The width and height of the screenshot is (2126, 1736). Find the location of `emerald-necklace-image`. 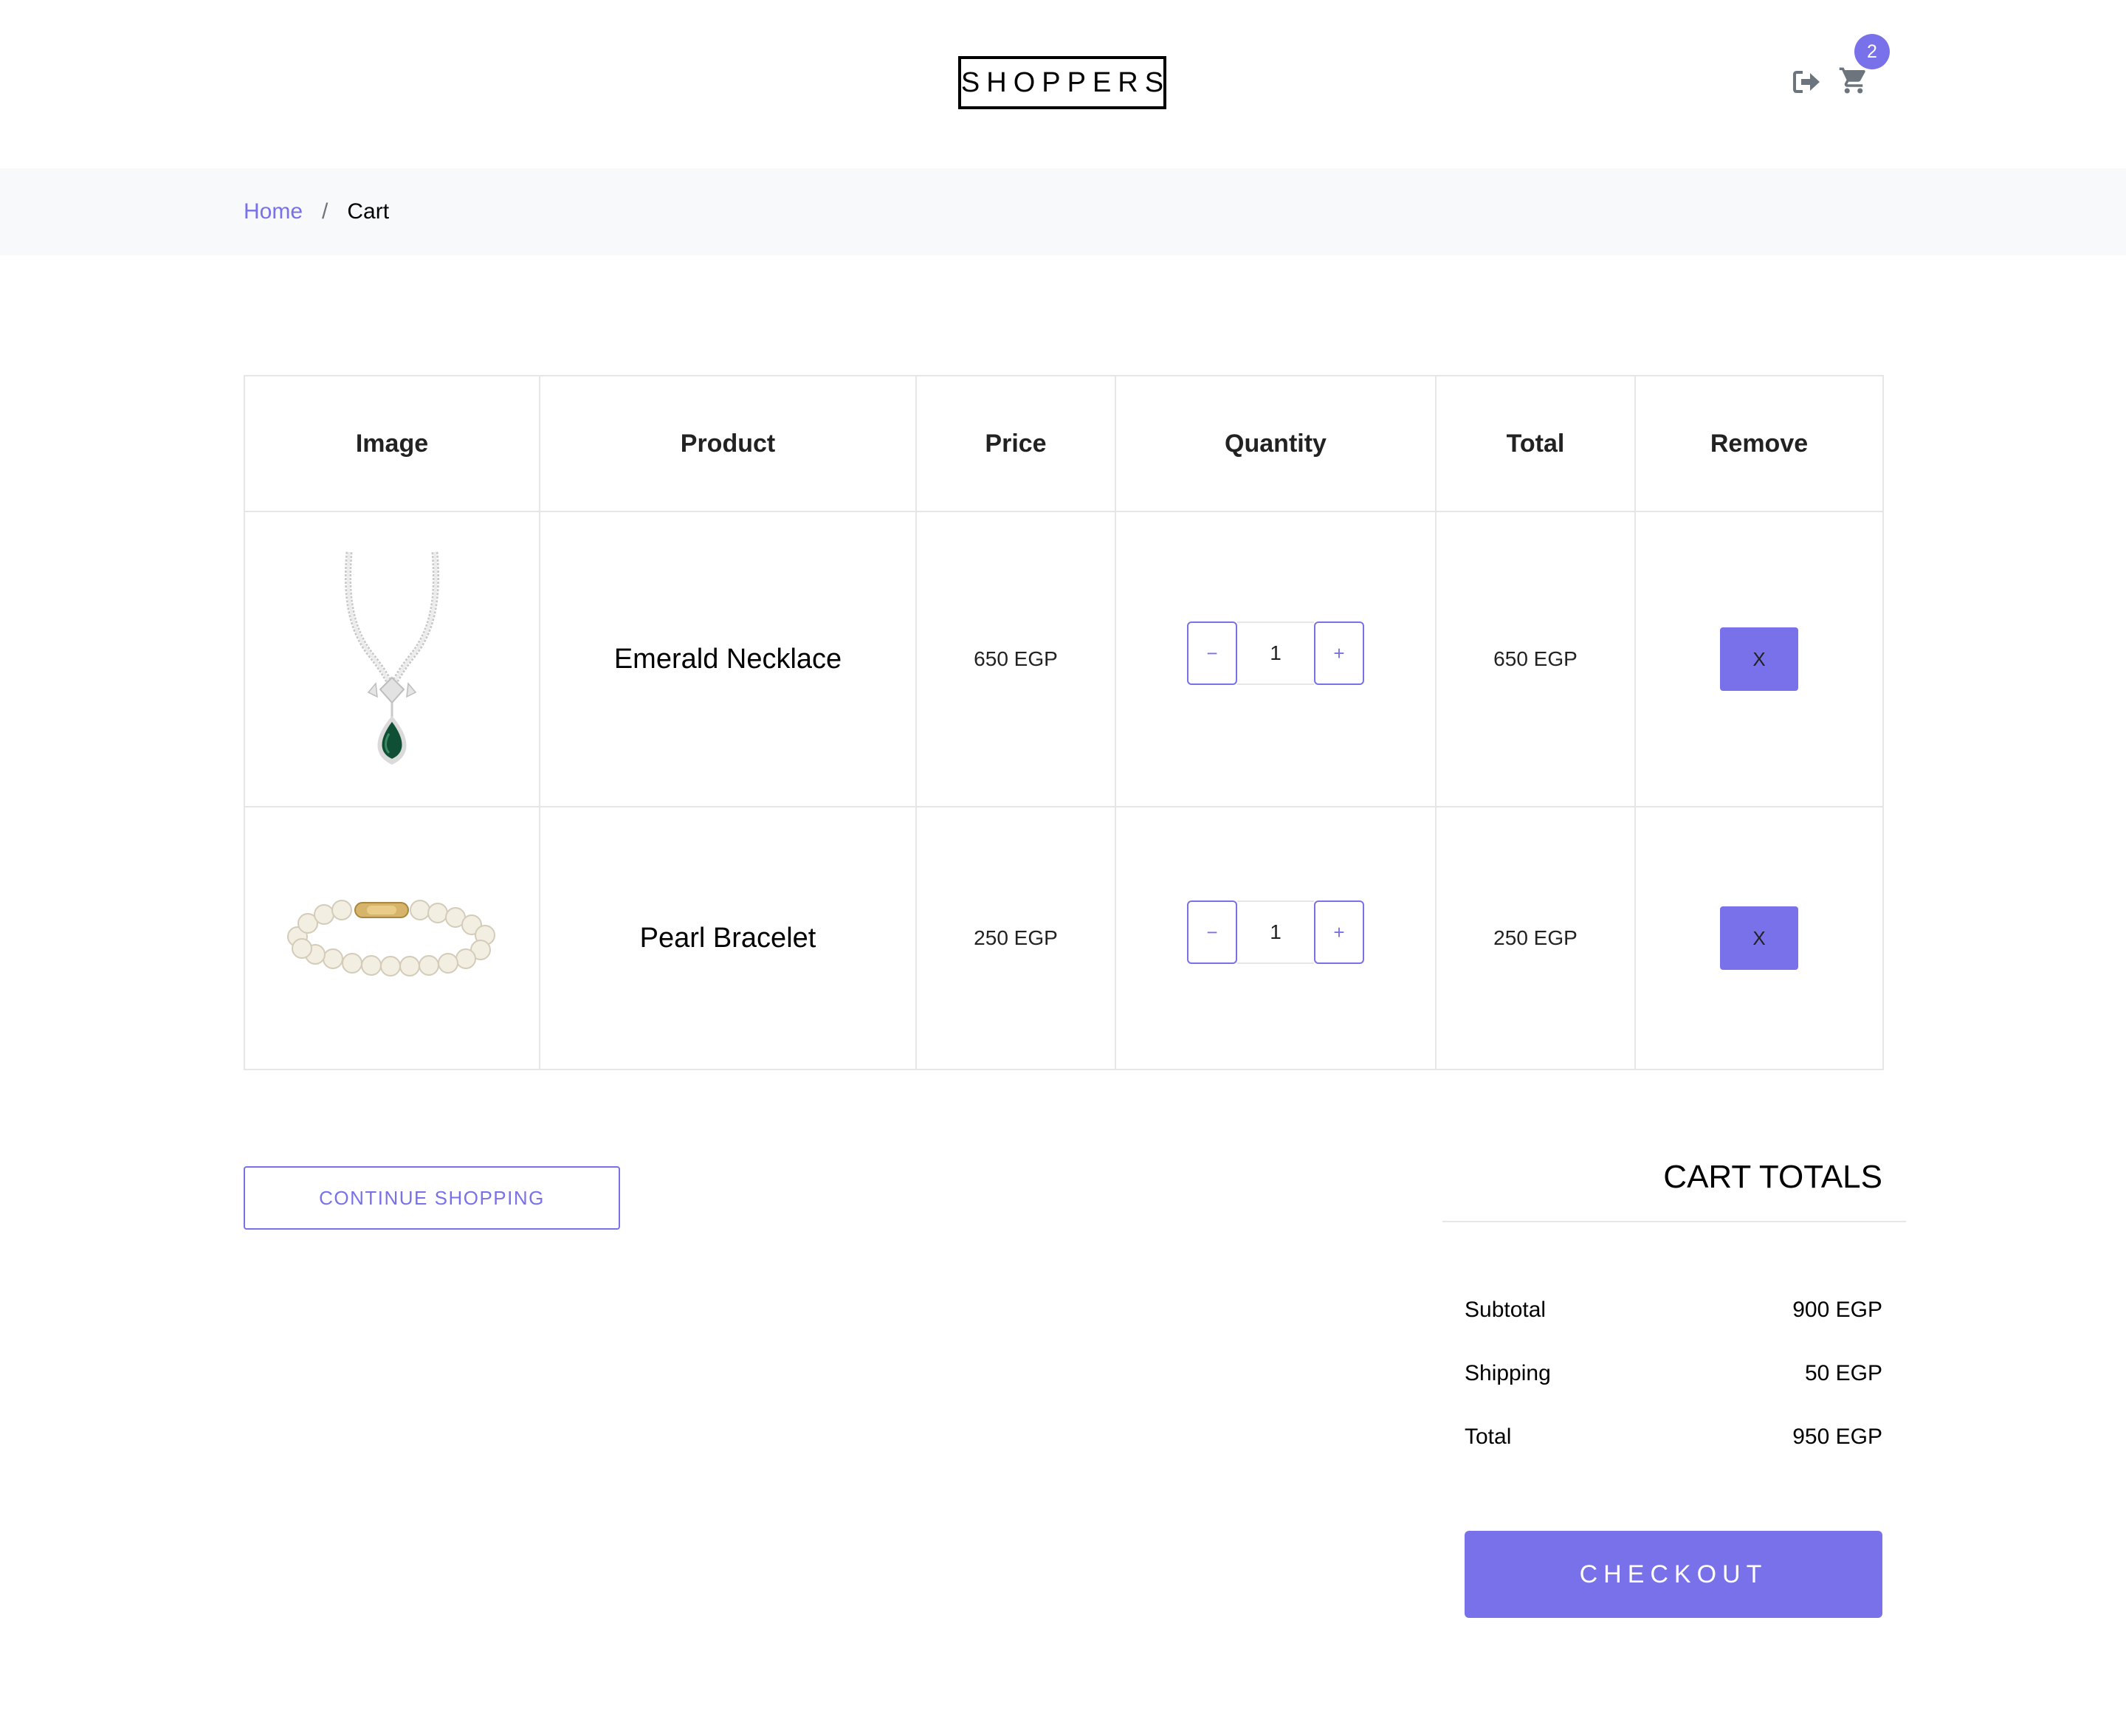

emerald-necklace-image is located at coordinates (392, 658).